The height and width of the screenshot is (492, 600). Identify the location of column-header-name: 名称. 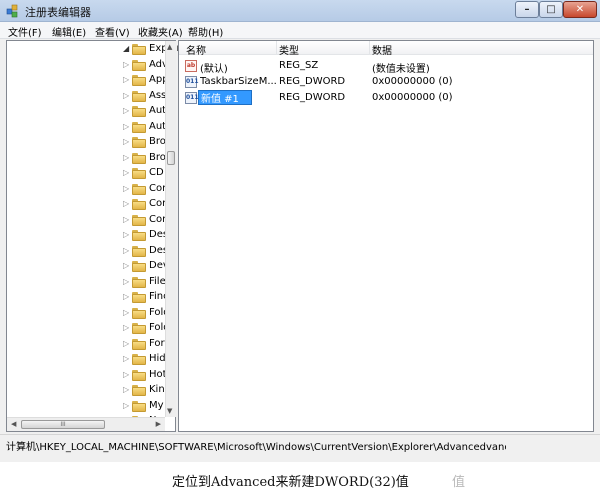
(196, 49).